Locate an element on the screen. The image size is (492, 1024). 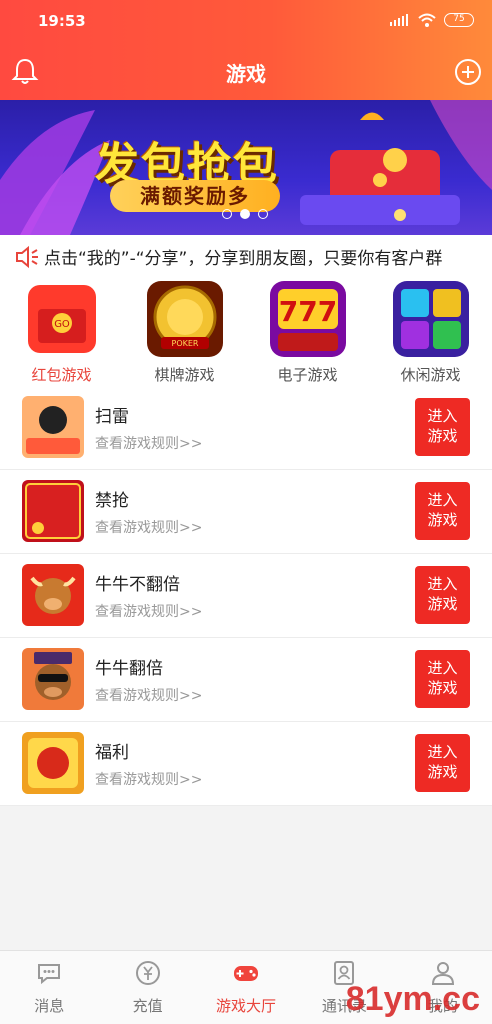
chat-bubble-icon is located at coordinates (49, 974).